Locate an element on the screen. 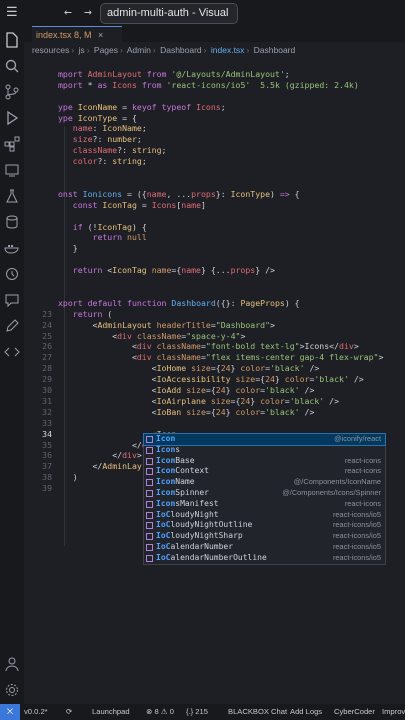 This screenshot has height=720, width=405. close-icon: × is located at coordinates (100, 35).